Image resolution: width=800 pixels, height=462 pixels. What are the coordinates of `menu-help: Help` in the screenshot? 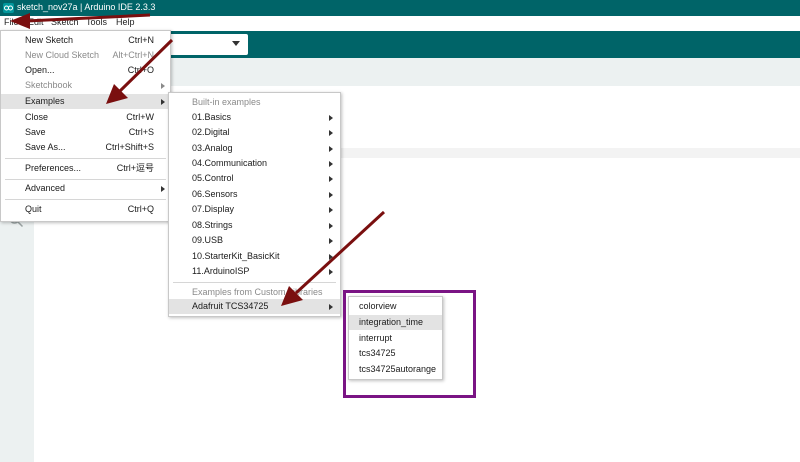 It's located at (125, 22).